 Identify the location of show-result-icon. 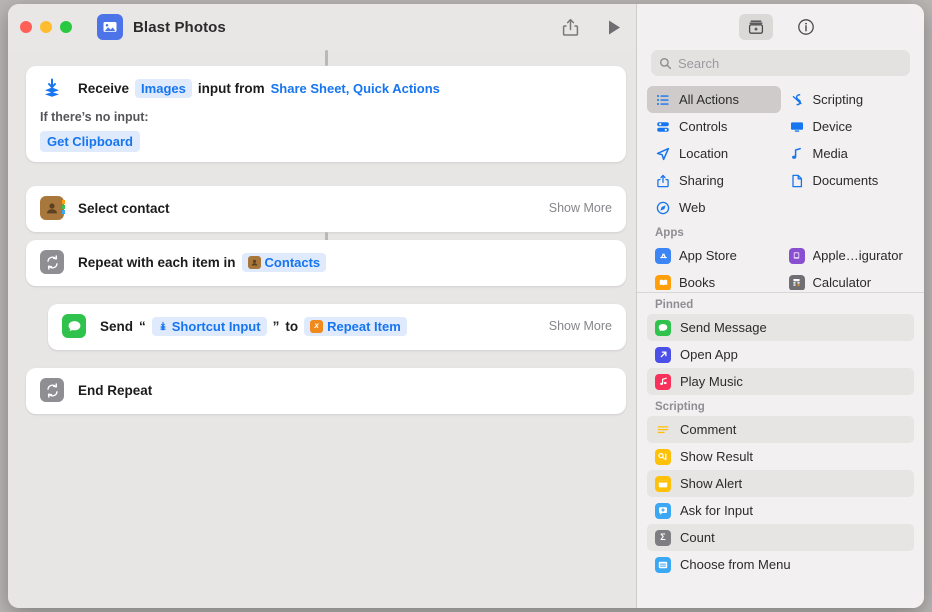
(663, 456).